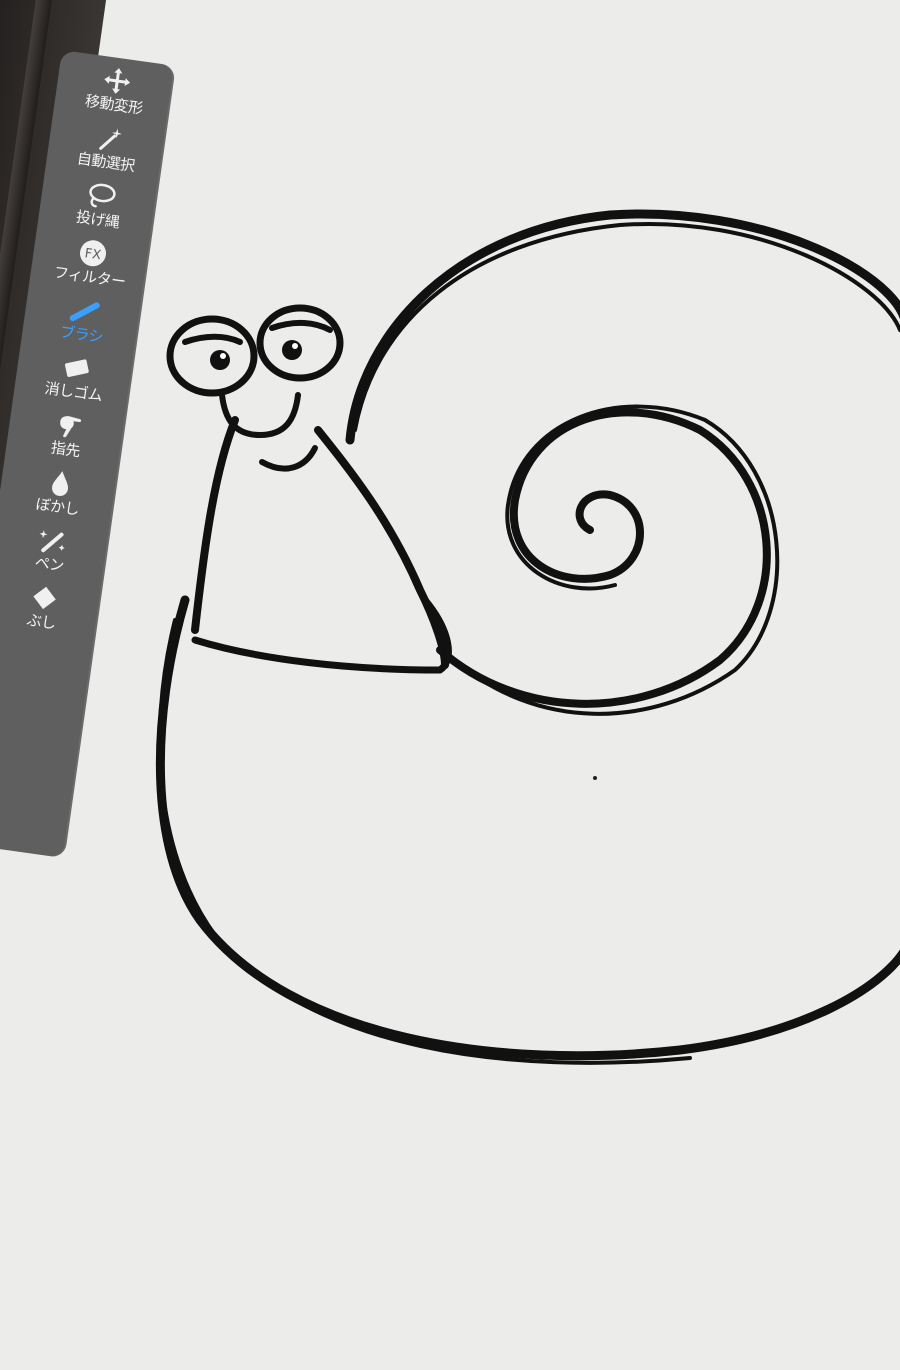 The width and height of the screenshot is (900, 1370). Describe the element at coordinates (61, 483) in the screenshot. I see `blur-drop-icon` at that location.